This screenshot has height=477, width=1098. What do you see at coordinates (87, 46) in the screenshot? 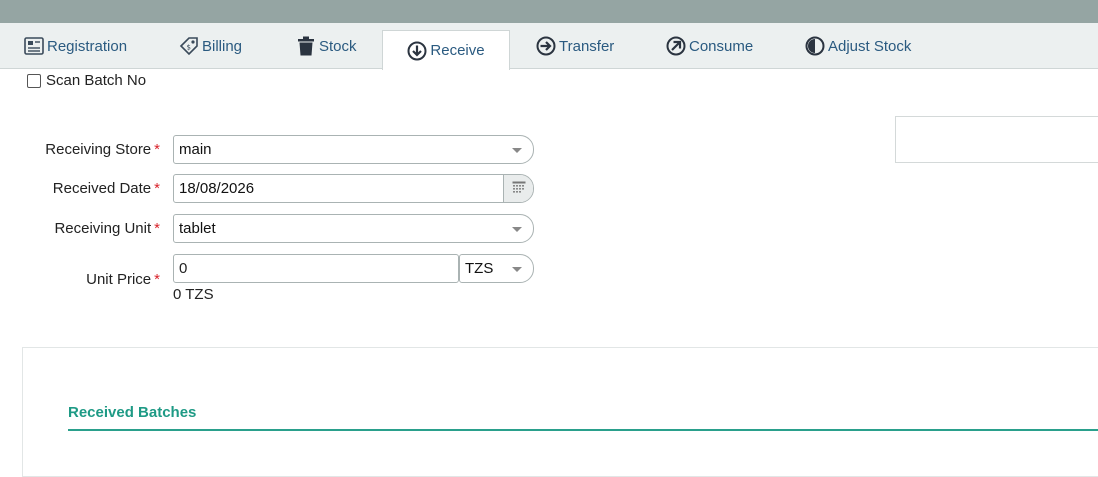
I see `tab-label: Registration` at bounding box center [87, 46].